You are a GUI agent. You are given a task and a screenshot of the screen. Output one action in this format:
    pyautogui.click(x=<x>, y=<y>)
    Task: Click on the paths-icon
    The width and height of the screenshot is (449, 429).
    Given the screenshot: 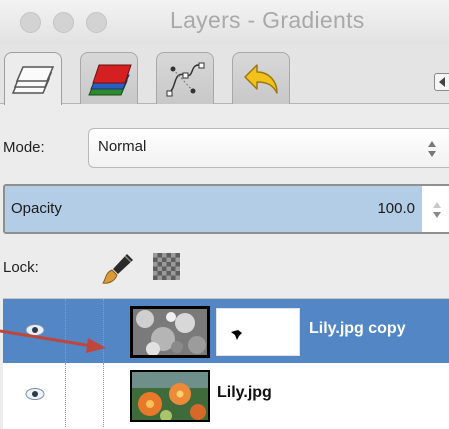 What is the action you would take?
    pyautogui.click(x=185, y=79)
    